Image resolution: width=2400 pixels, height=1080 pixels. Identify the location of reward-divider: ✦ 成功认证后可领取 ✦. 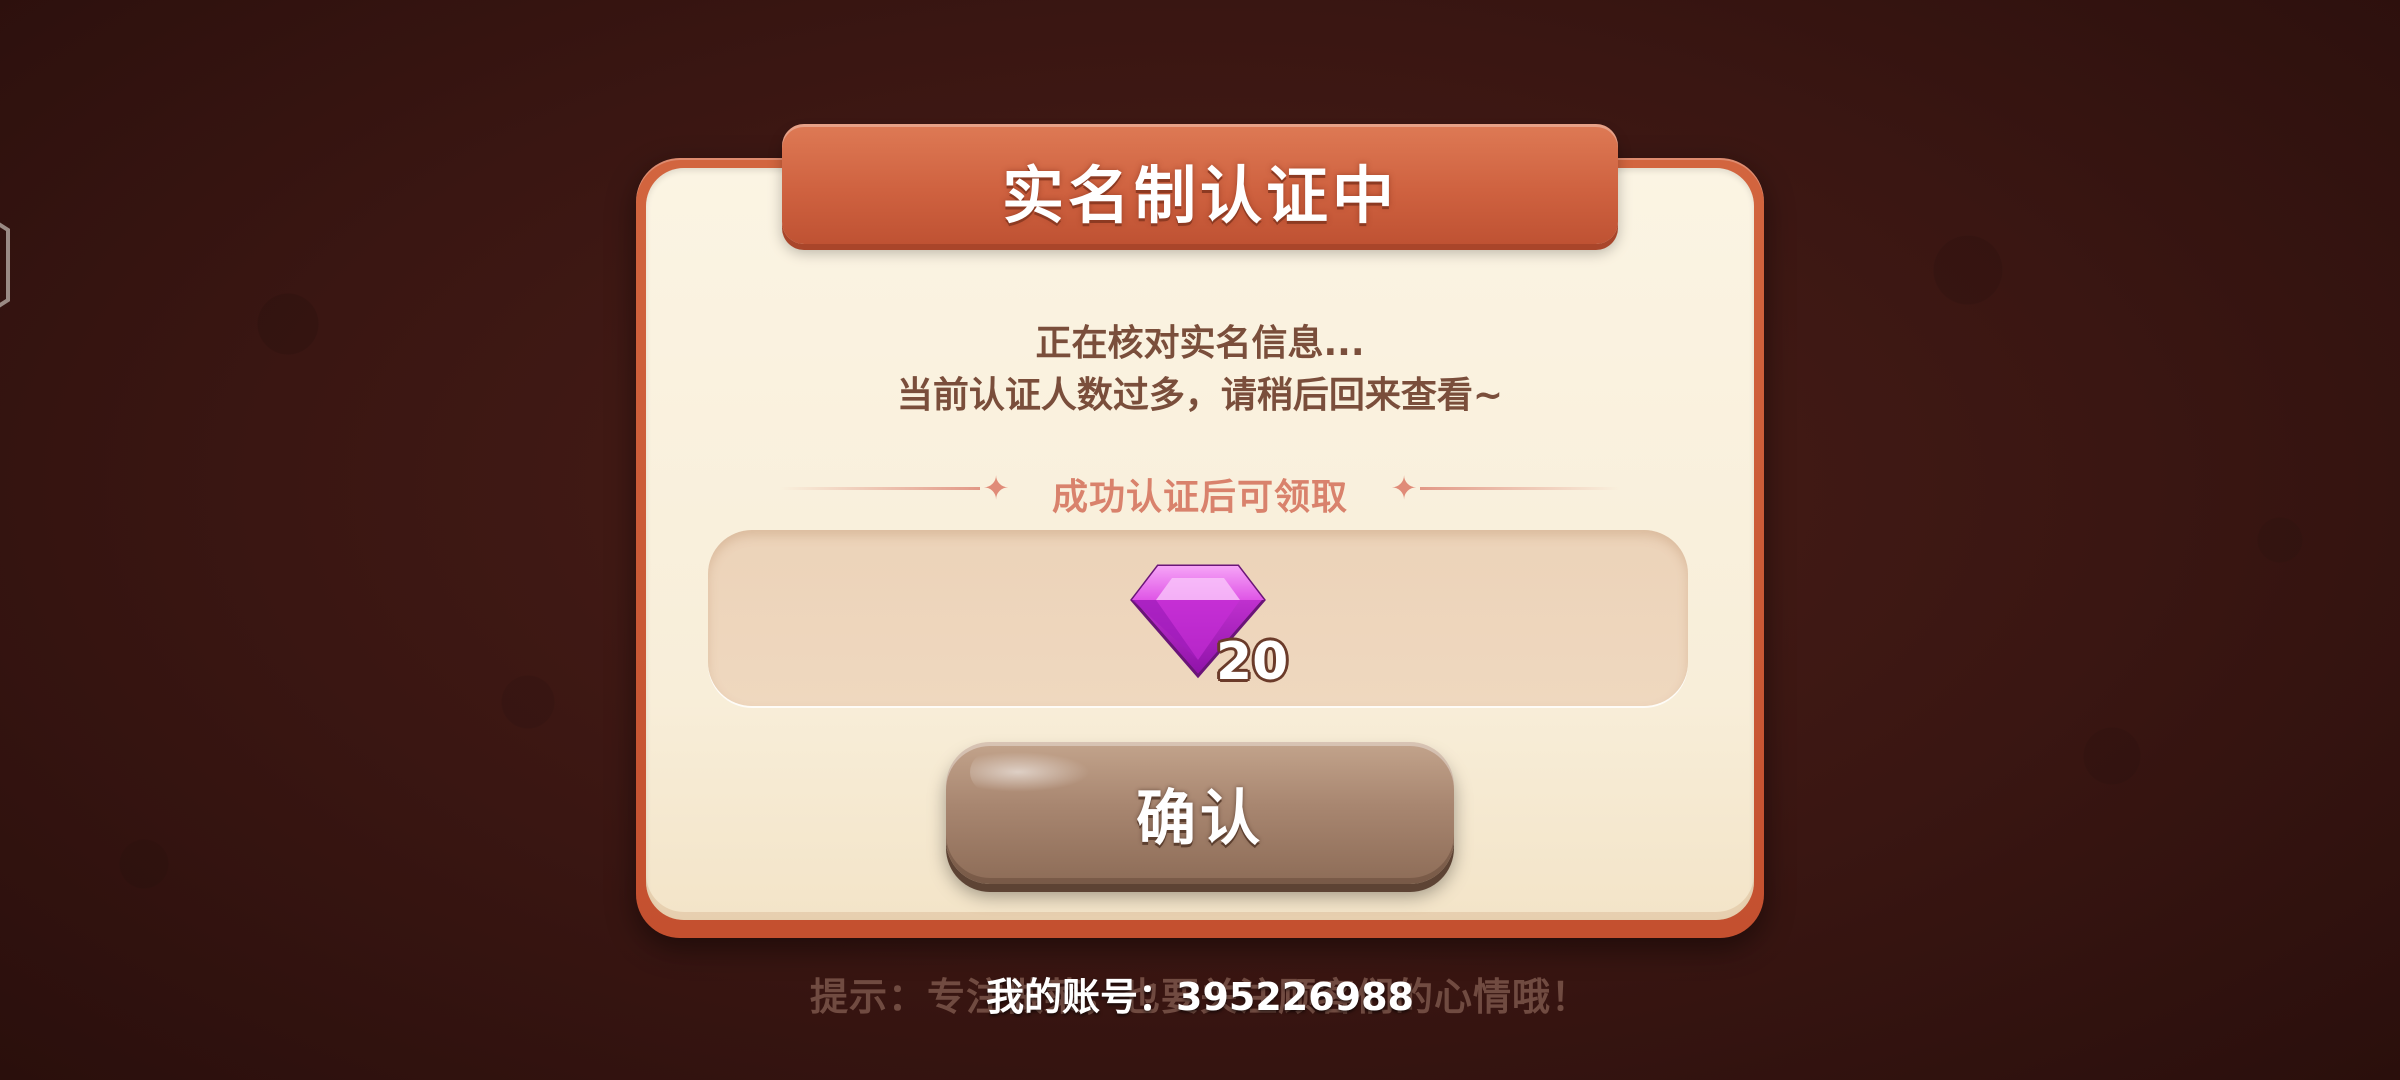
(1200, 493).